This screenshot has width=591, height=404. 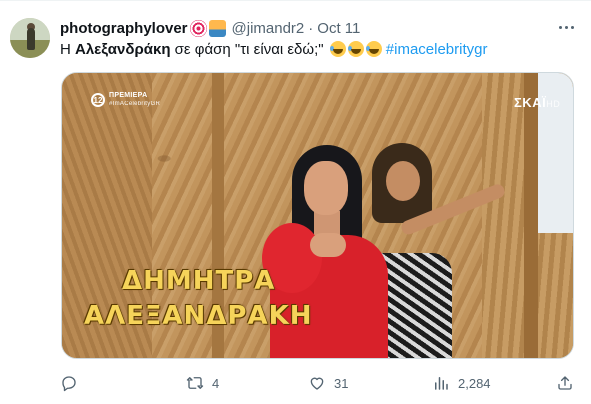 What do you see at coordinates (441, 383) in the screenshot?
I see `views-icon` at bounding box center [441, 383].